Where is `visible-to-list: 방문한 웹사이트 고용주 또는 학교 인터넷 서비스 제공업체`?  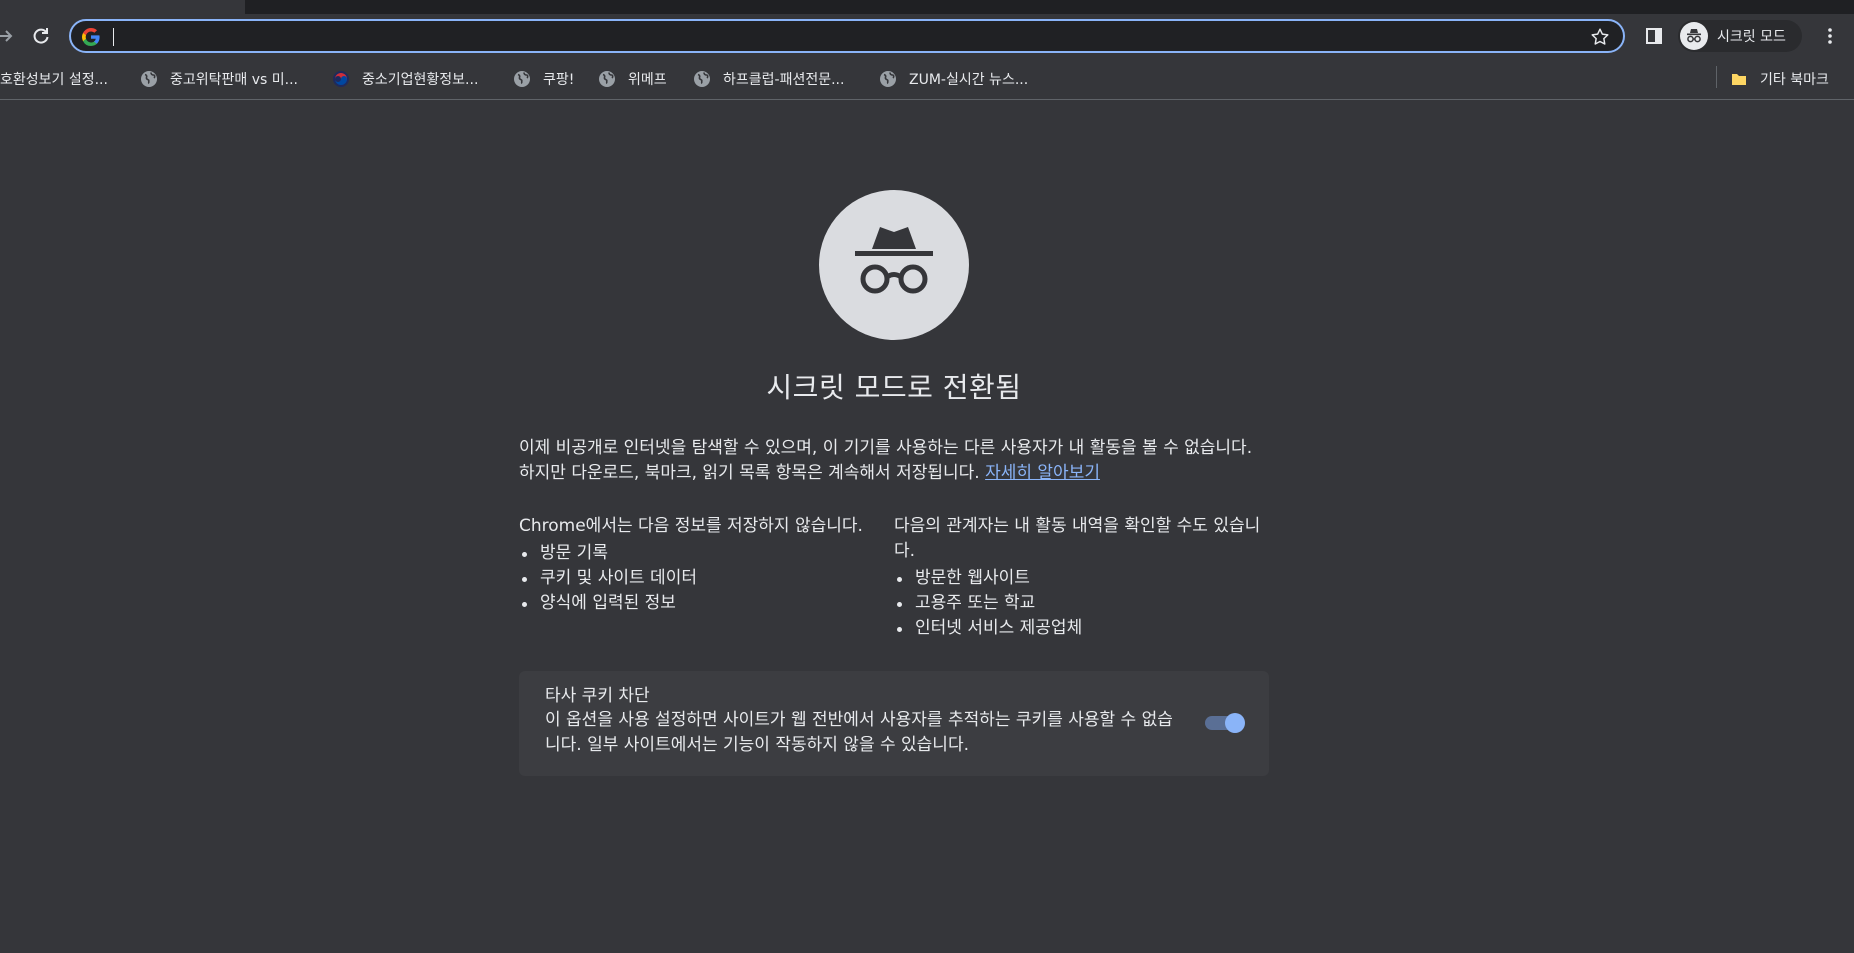
visible-to-list: 방문한 웹사이트 고용주 또는 학교 인터넷 서비스 제공업체 is located at coordinates (1081, 603).